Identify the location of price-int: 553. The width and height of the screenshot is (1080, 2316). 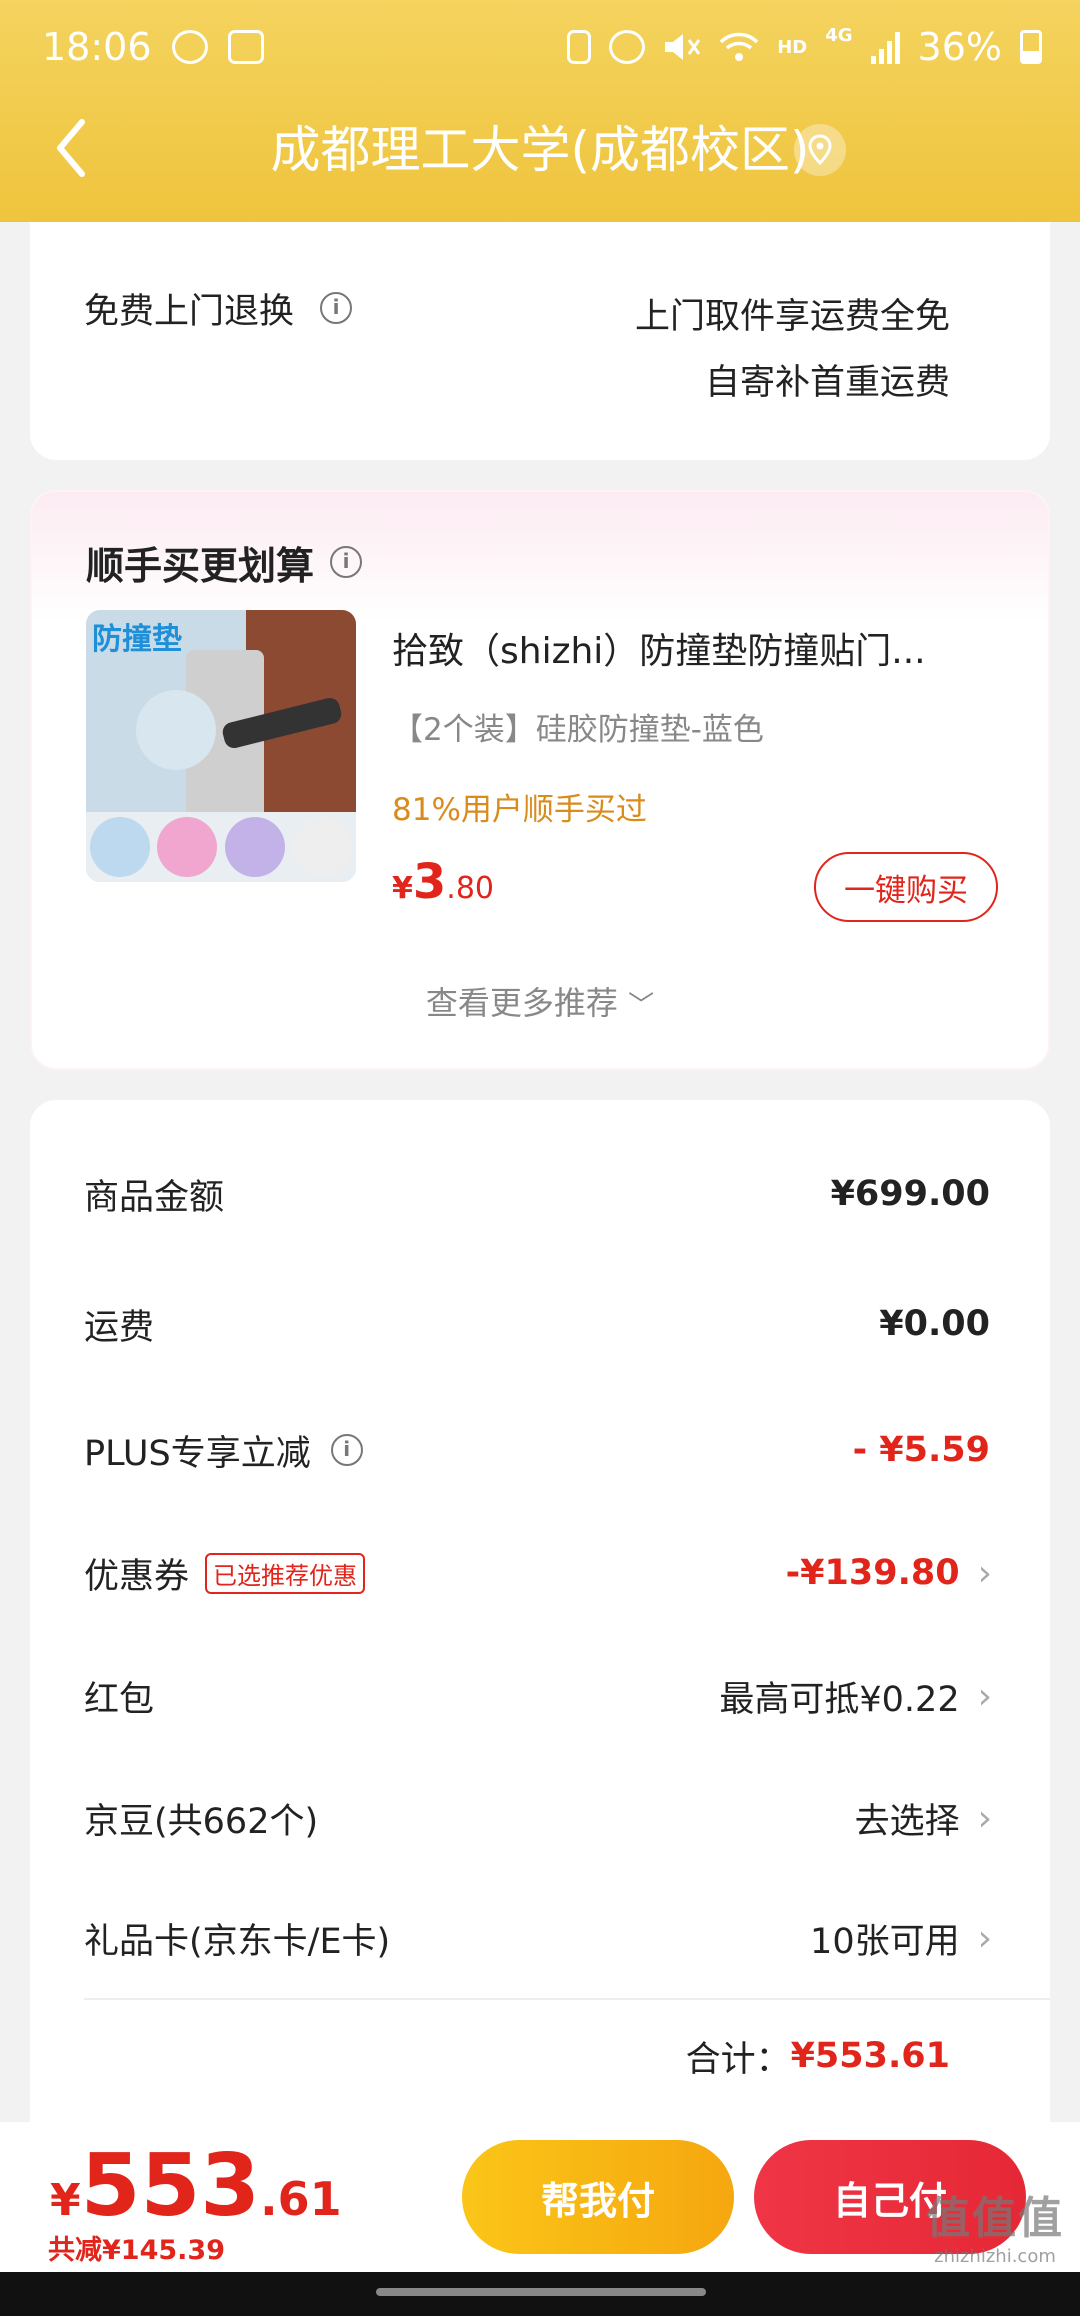
(170, 2186).